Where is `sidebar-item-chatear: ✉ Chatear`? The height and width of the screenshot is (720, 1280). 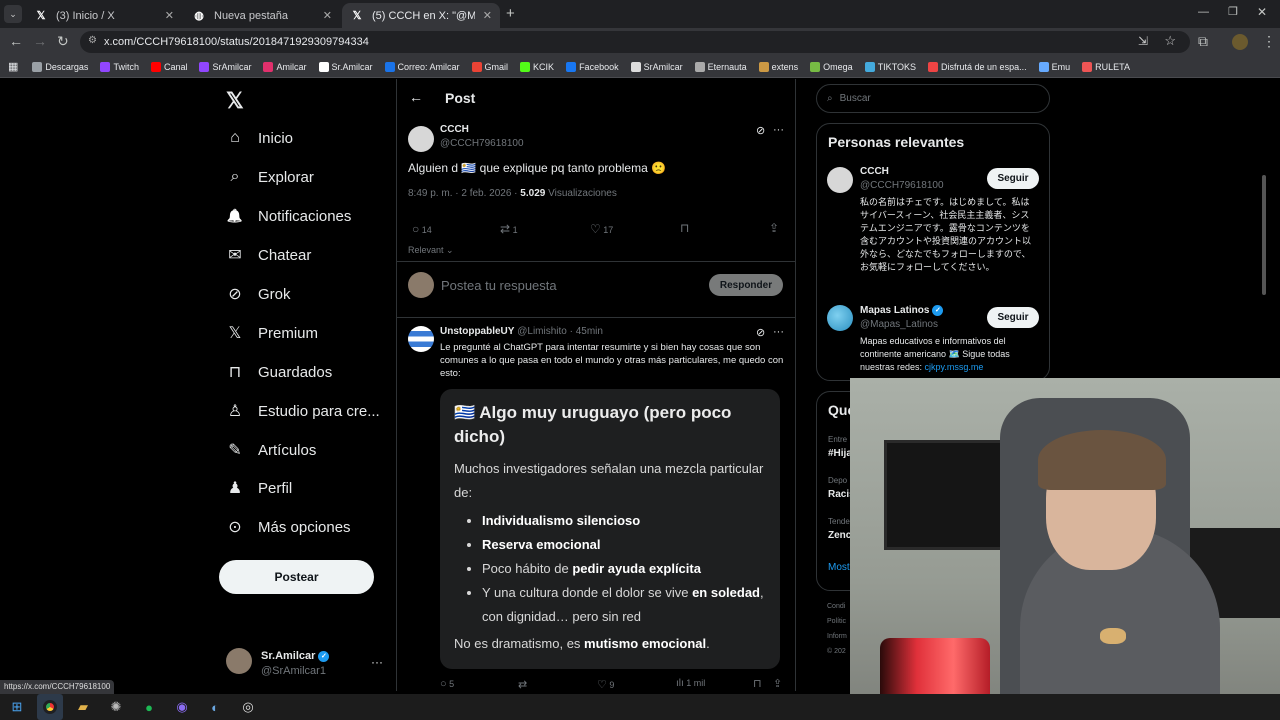
sidebar-item-chatear: ✉ Chatear is located at coordinates (268, 255).